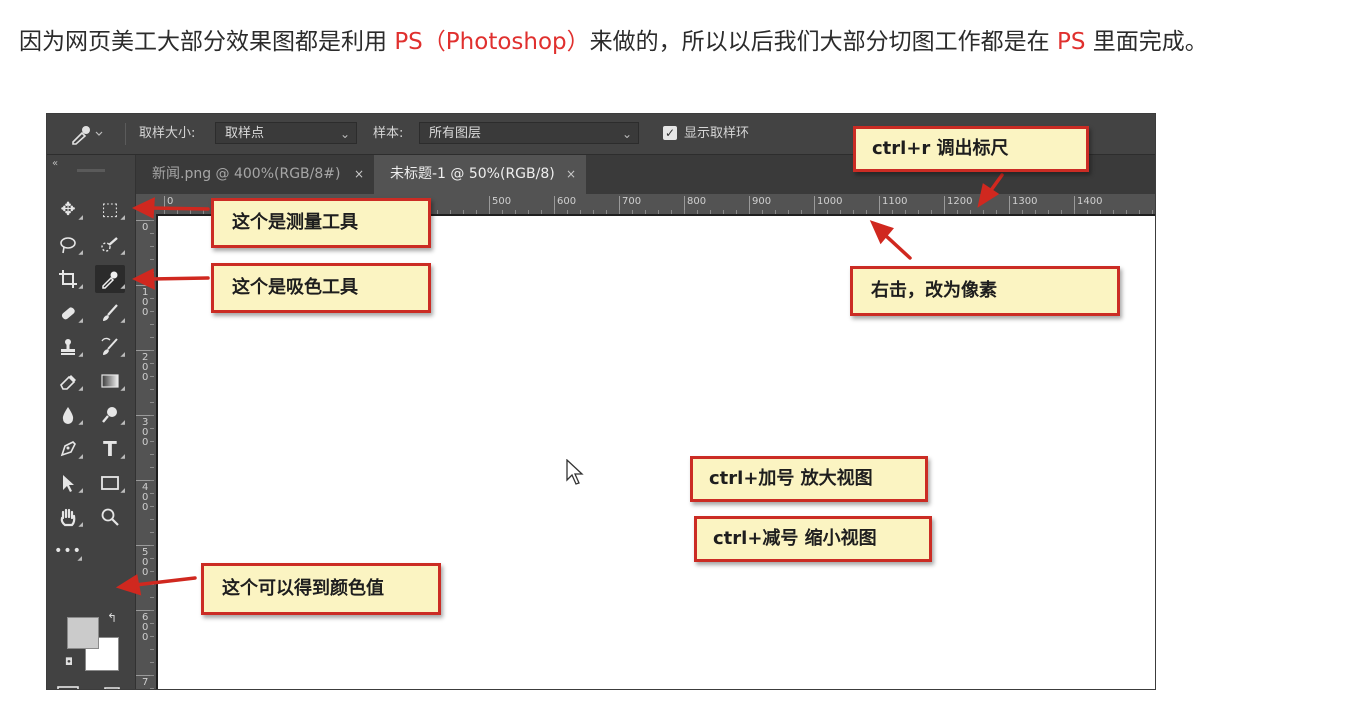  I want to click on stamp-tool: ◢, so click(68, 347).